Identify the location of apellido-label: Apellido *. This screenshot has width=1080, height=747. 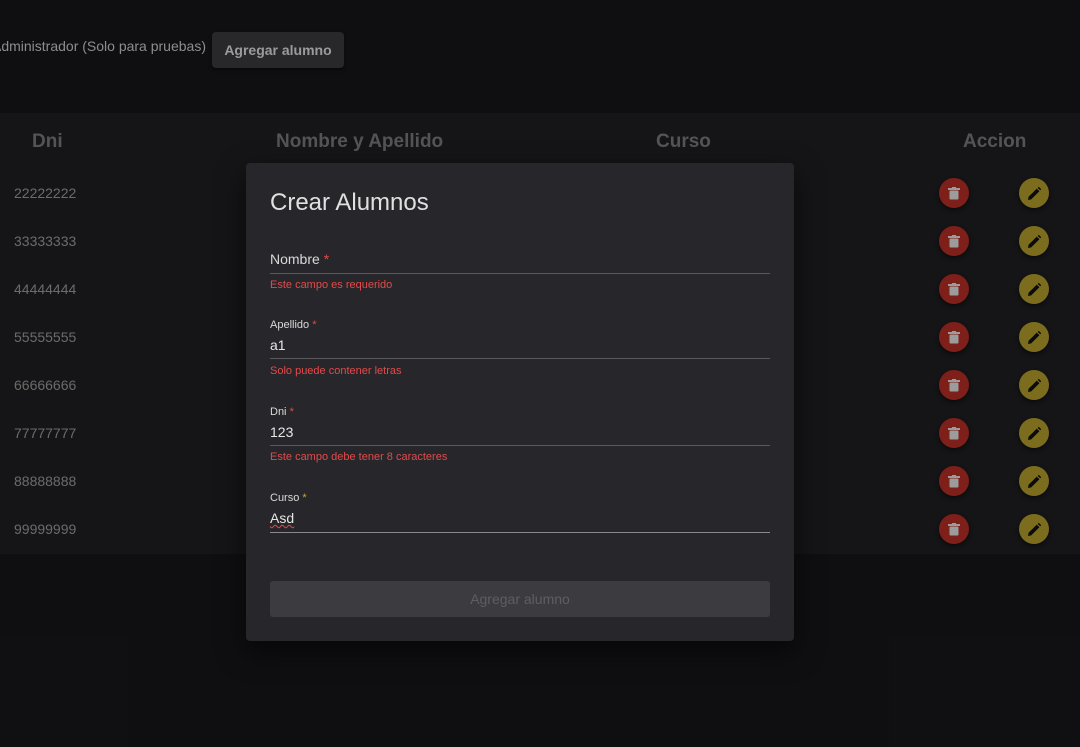
(293, 325).